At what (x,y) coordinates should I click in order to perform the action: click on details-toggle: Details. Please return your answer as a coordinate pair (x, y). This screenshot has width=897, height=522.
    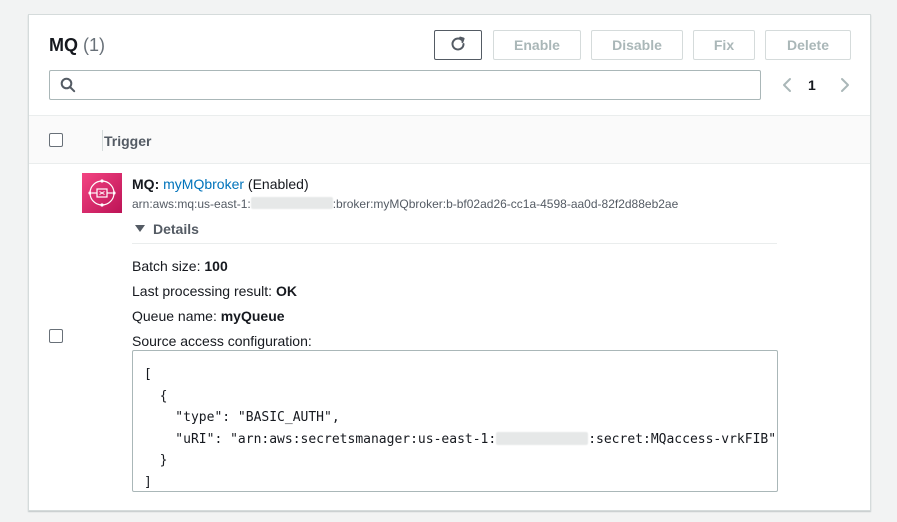
    Looking at the image, I should click on (454, 232).